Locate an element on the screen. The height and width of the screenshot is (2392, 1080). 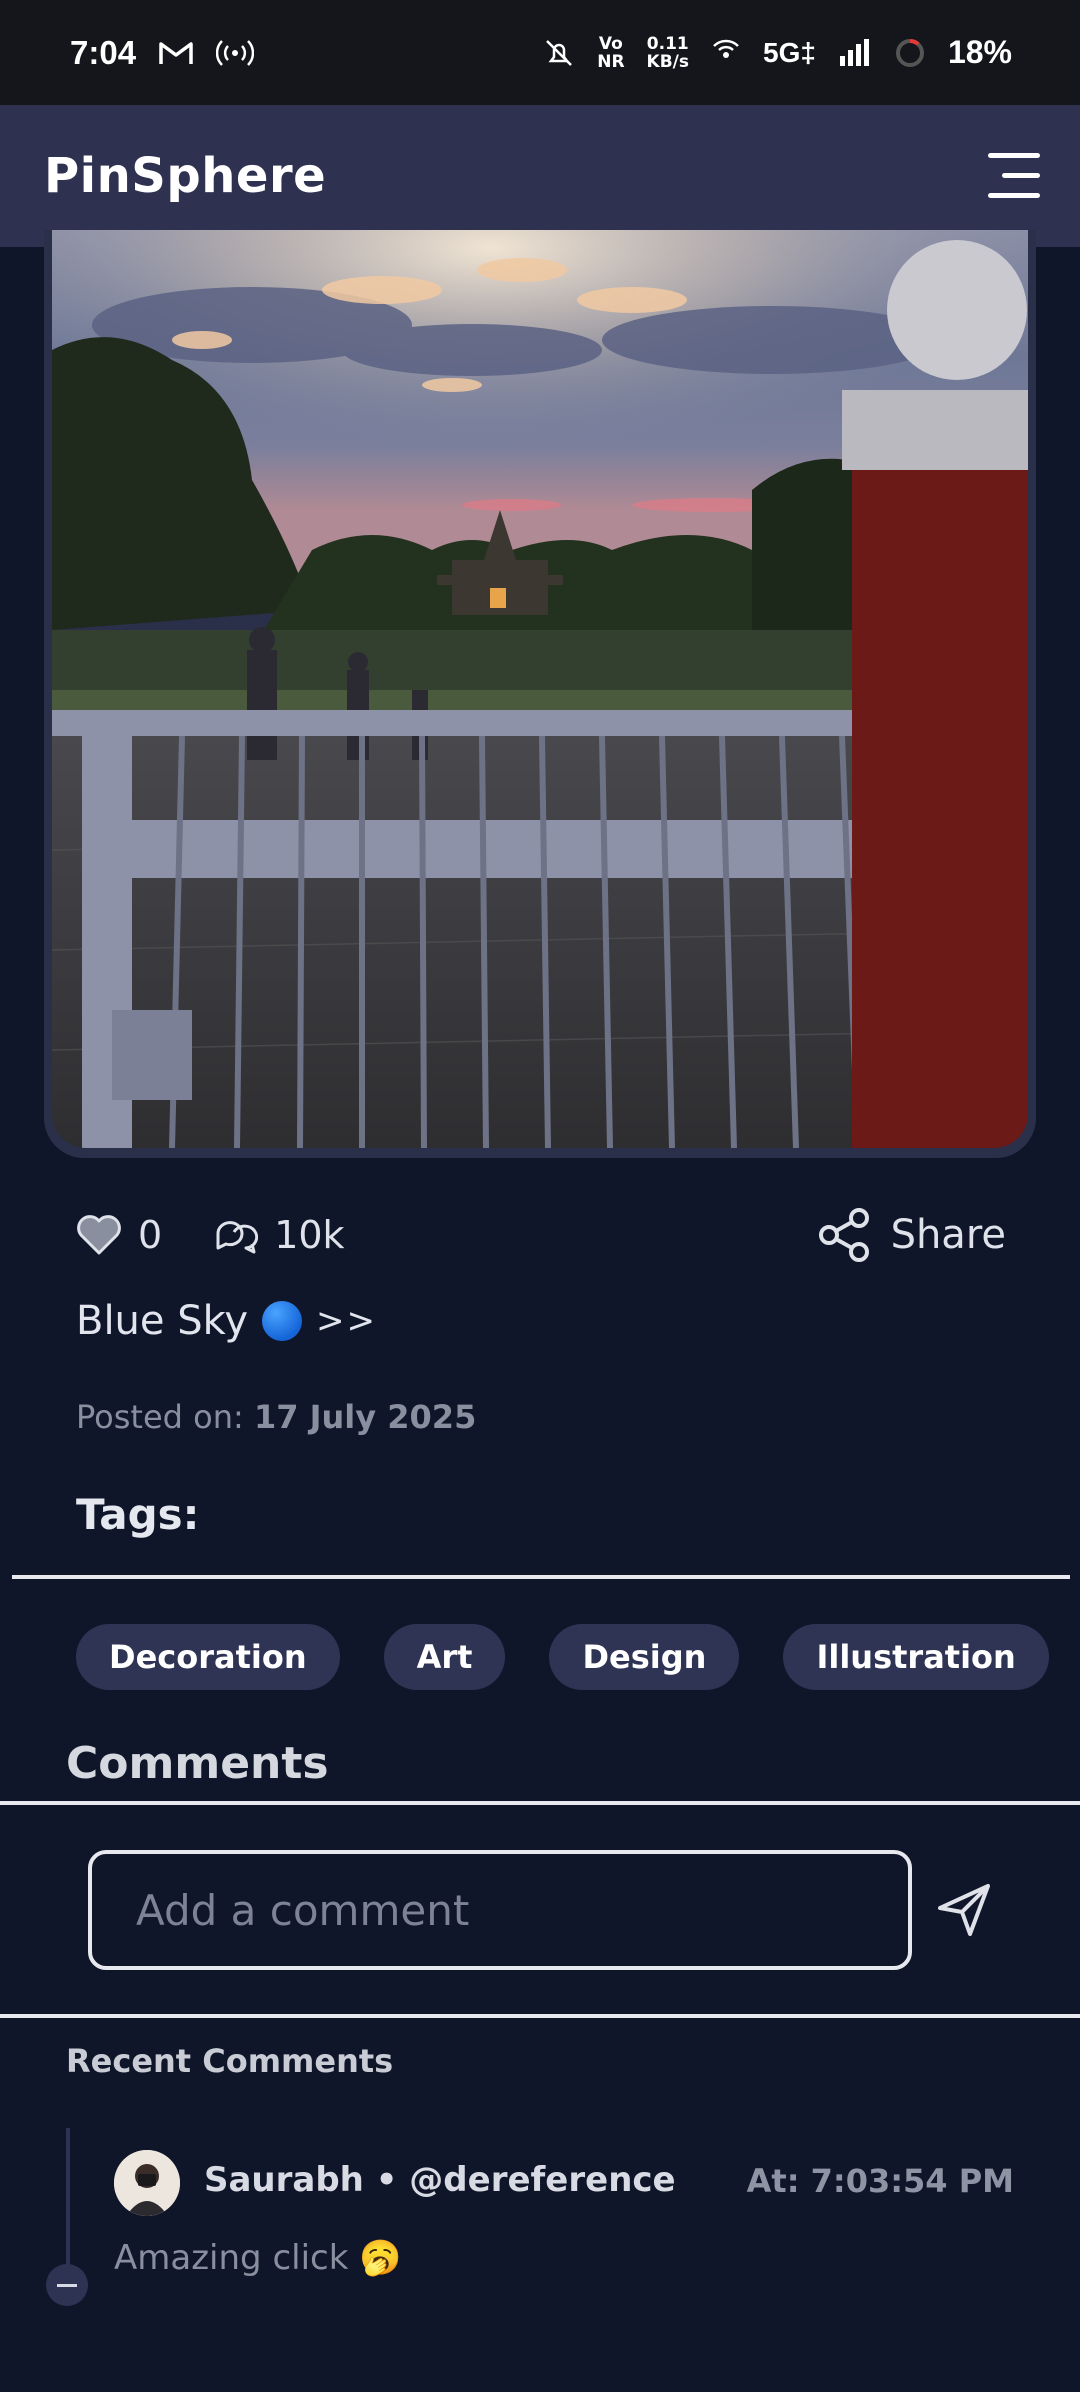
recent-comments-heading: Recent Comments is located at coordinates (230, 2061).